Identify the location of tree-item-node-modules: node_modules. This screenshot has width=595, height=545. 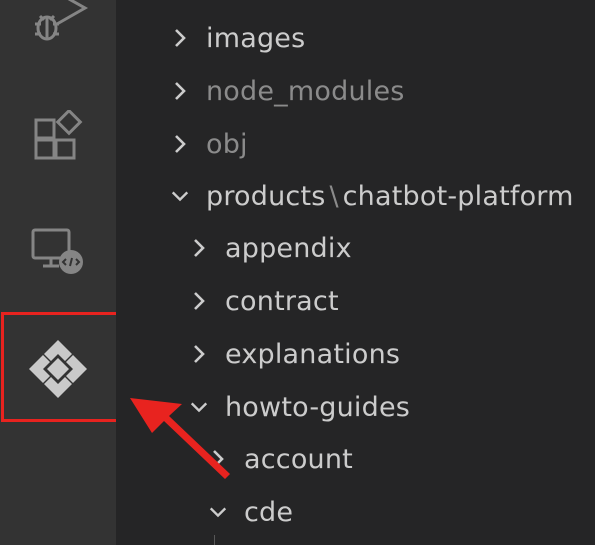
(355, 91).